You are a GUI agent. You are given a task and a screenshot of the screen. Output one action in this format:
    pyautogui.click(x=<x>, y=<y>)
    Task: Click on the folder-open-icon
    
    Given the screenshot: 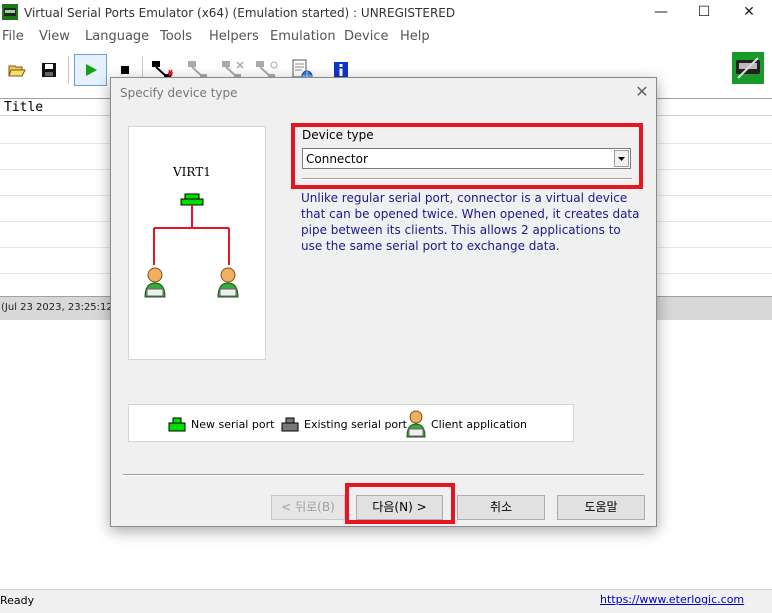 What is the action you would take?
    pyautogui.click(x=17, y=71)
    